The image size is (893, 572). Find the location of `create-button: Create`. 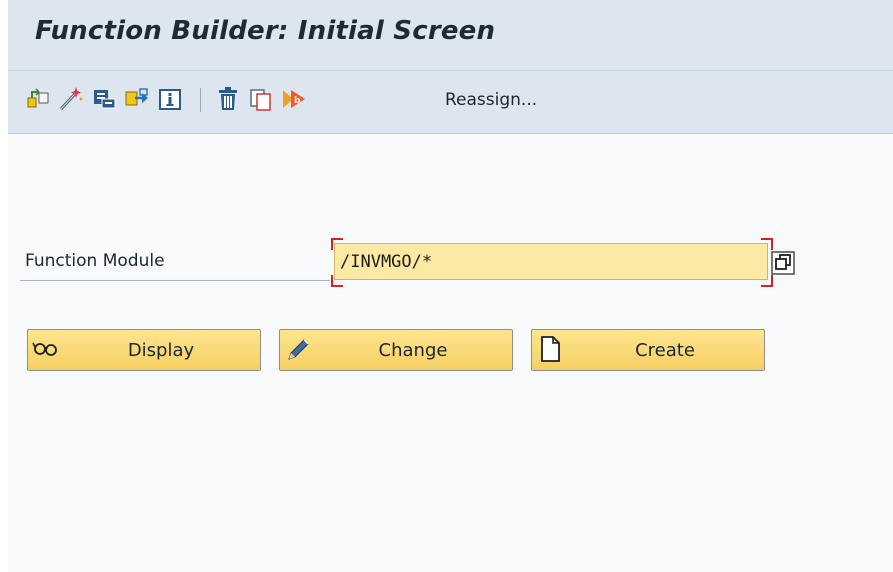

create-button: Create is located at coordinates (648, 350).